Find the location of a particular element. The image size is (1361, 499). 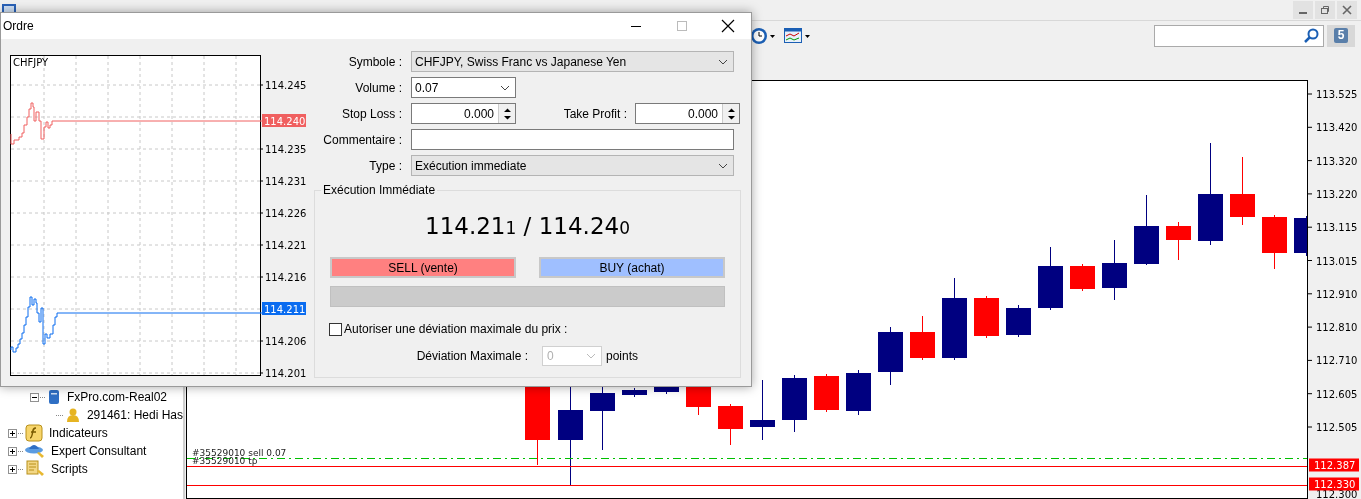

search-icon is located at coordinates (1311, 35).